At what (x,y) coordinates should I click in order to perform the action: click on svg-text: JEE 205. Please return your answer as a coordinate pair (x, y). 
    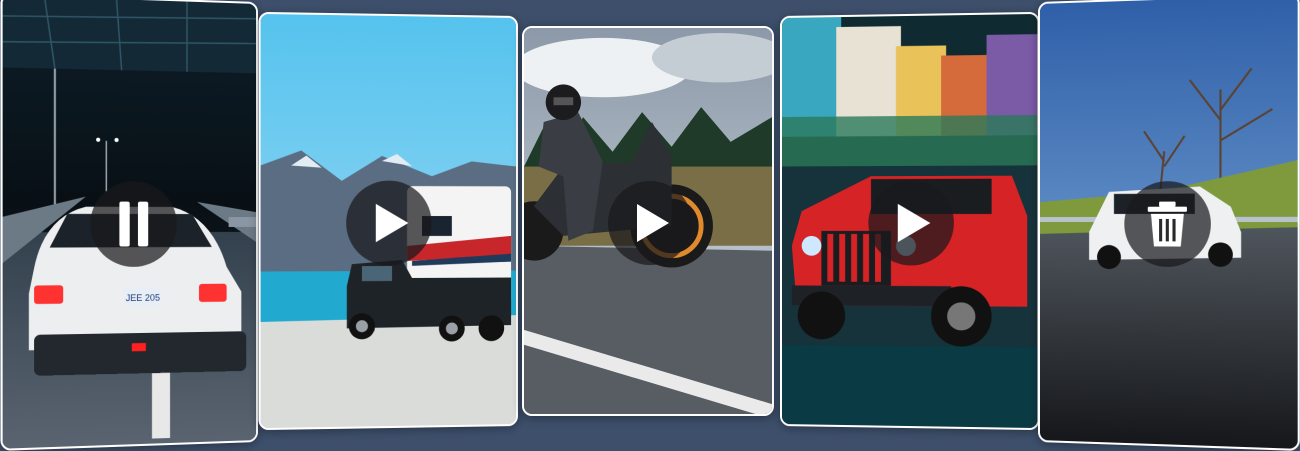
    Looking at the image, I should click on (143, 297).